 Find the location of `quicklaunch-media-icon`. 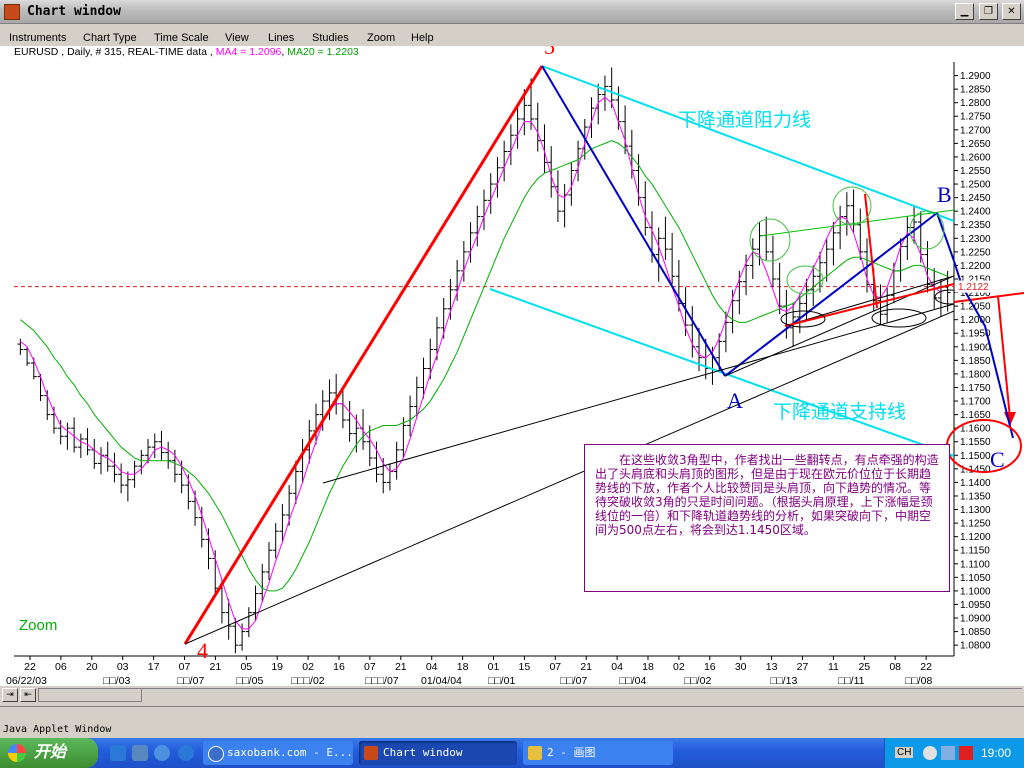

quicklaunch-media-icon is located at coordinates (162, 753).